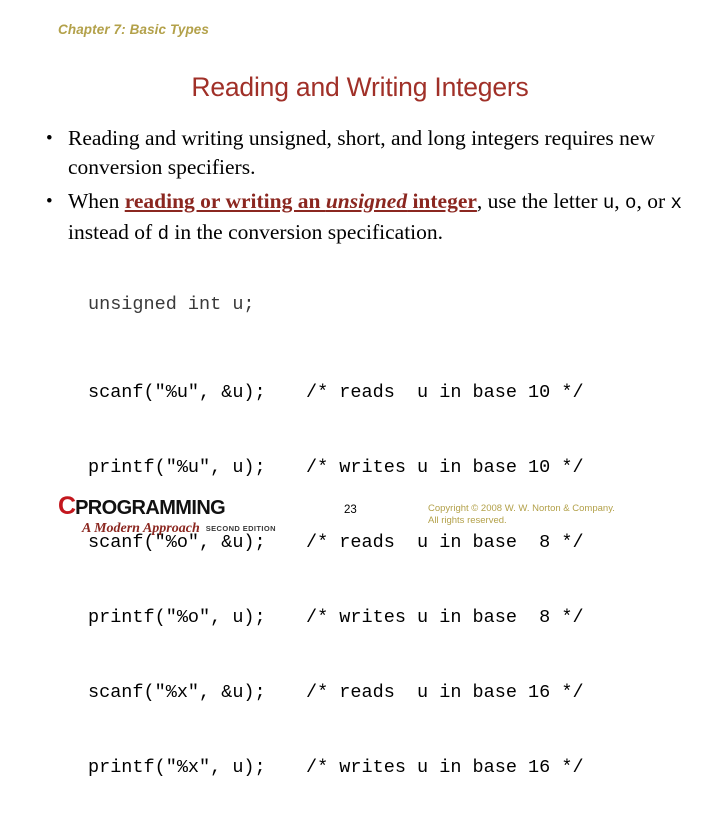 This screenshot has height=830, width=720. Describe the element at coordinates (539, 201) in the screenshot. I see `text-segment: , use the letter` at that location.